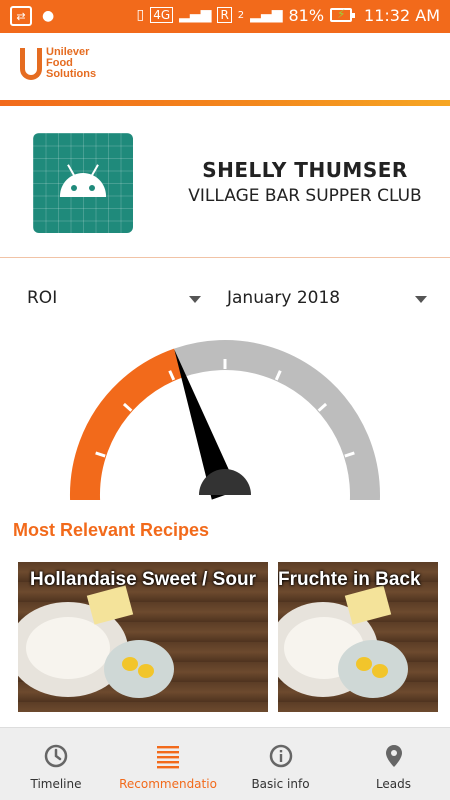 The height and width of the screenshot is (800, 450). What do you see at coordinates (56, 756) in the screenshot?
I see `clock-icon` at bounding box center [56, 756].